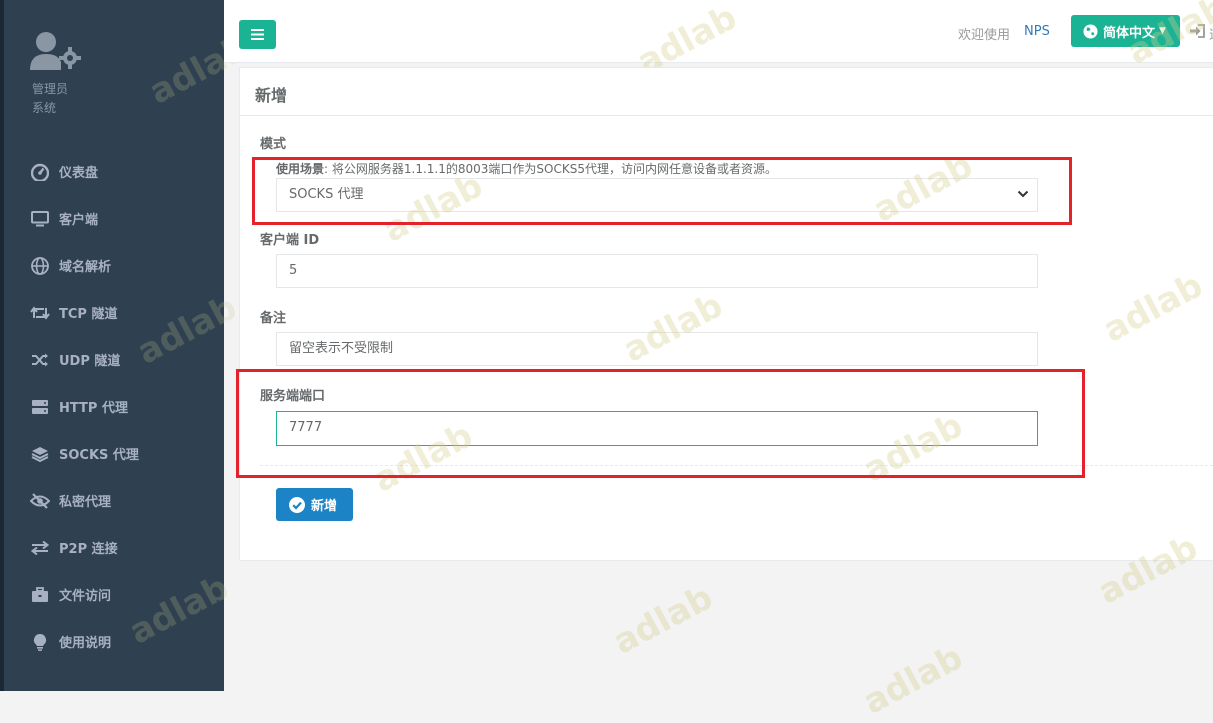 The height and width of the screenshot is (723, 1213). I want to click on client-id-value: 5, so click(293, 270).